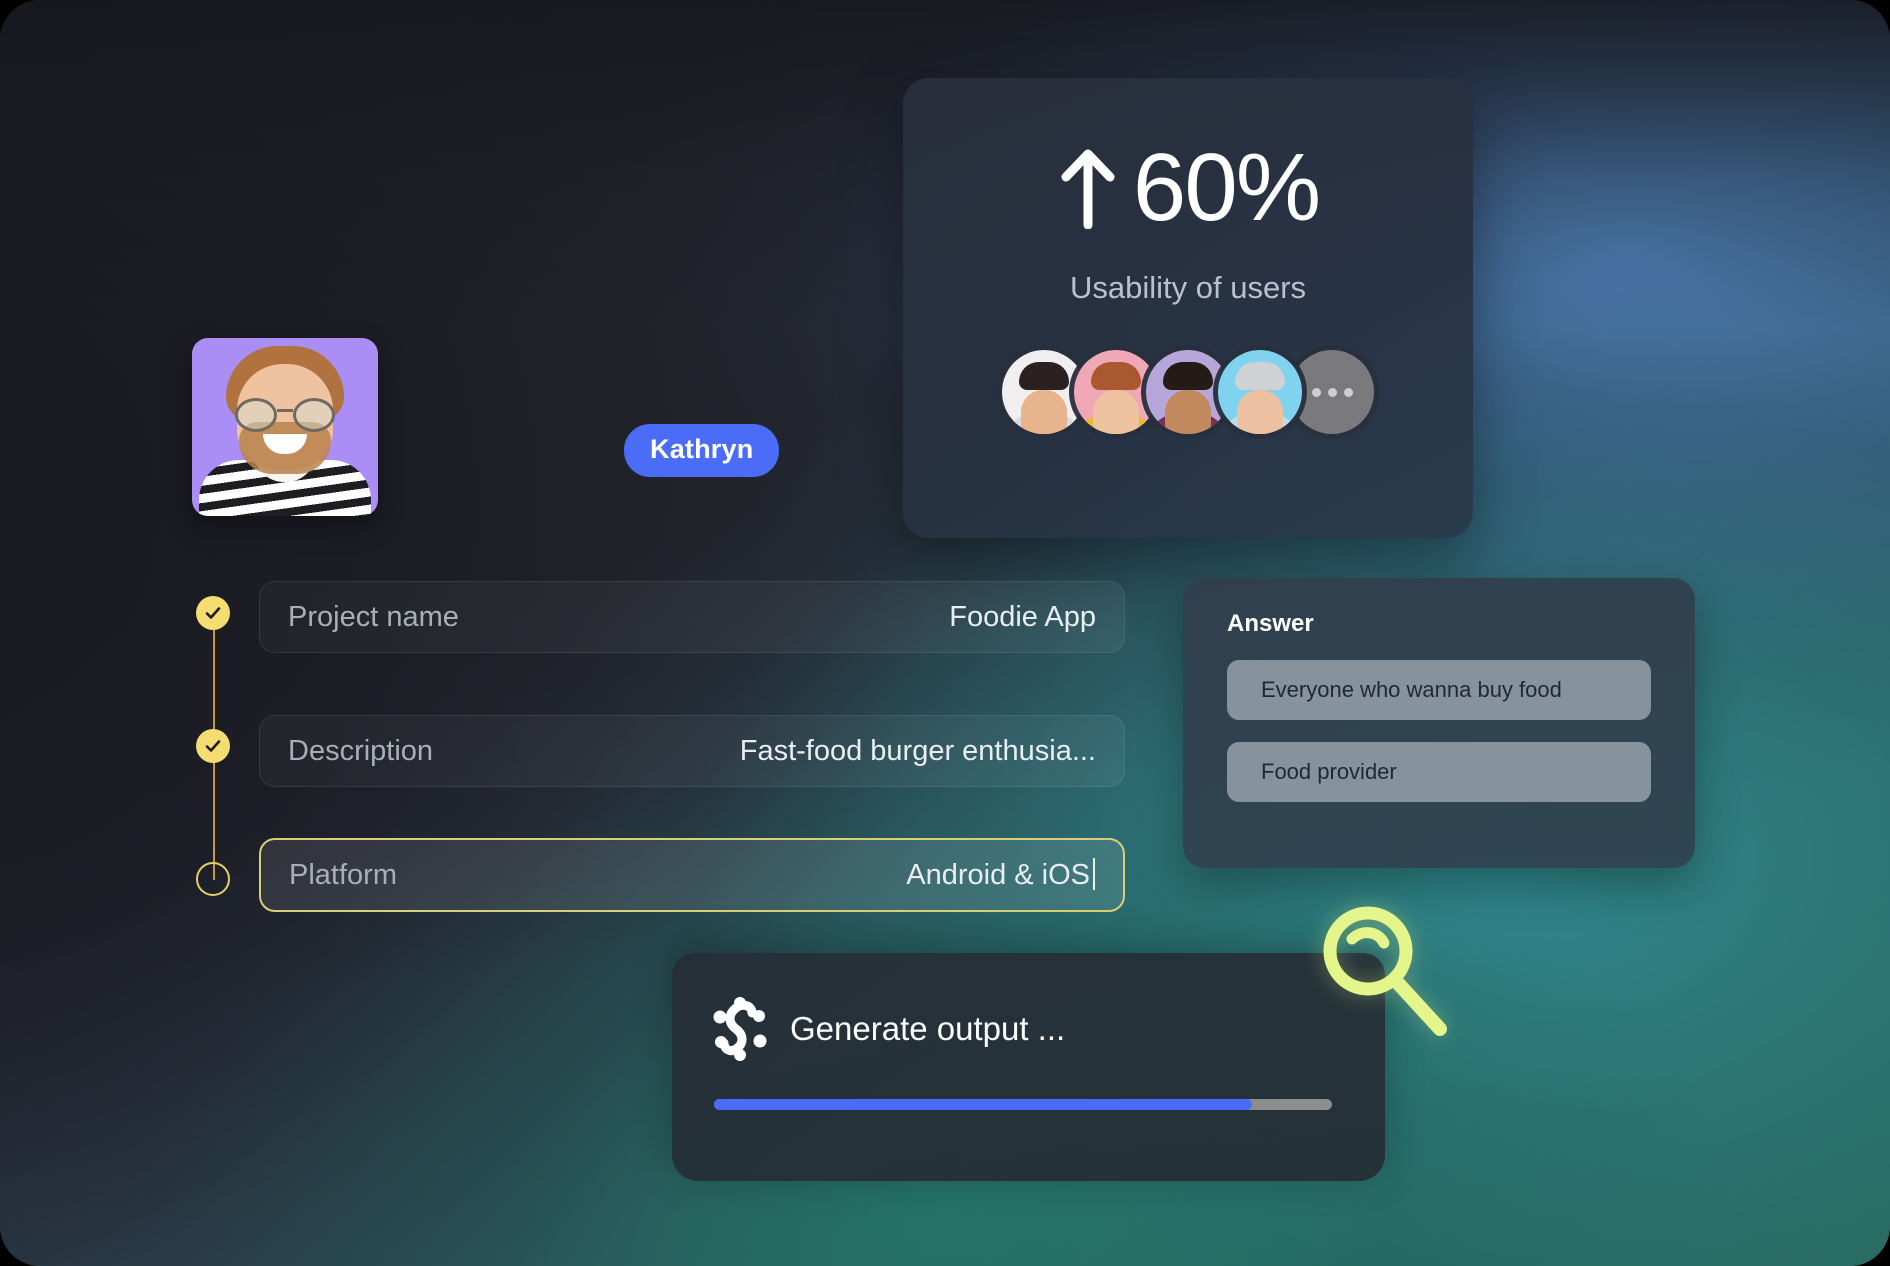 This screenshot has height=1266, width=1890. What do you see at coordinates (361, 750) in the screenshot?
I see `field-label-description: Description` at bounding box center [361, 750].